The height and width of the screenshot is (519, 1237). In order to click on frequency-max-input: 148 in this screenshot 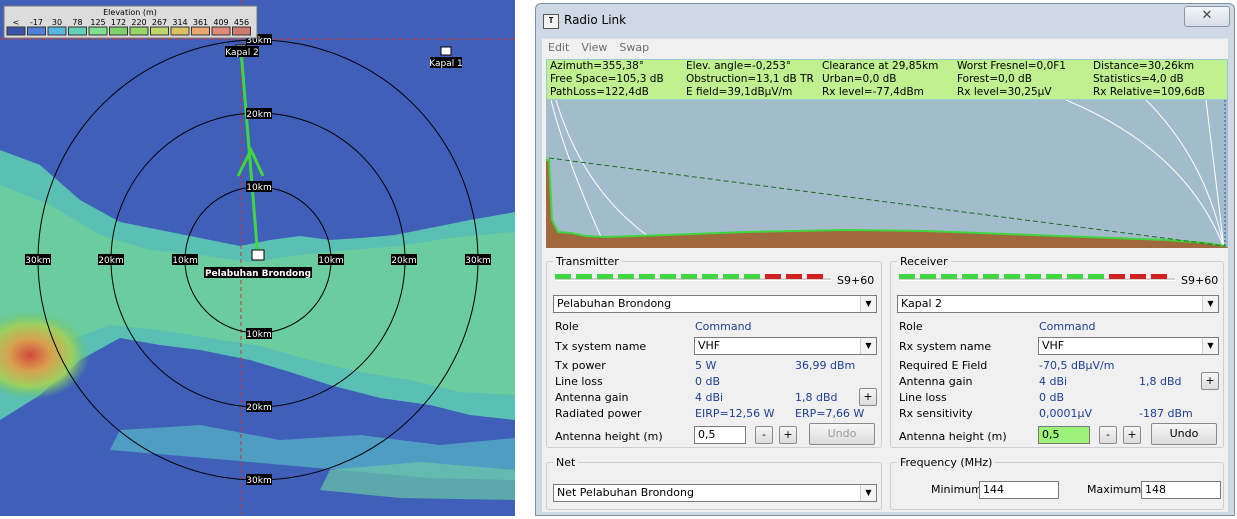, I will do `click(1181, 490)`.